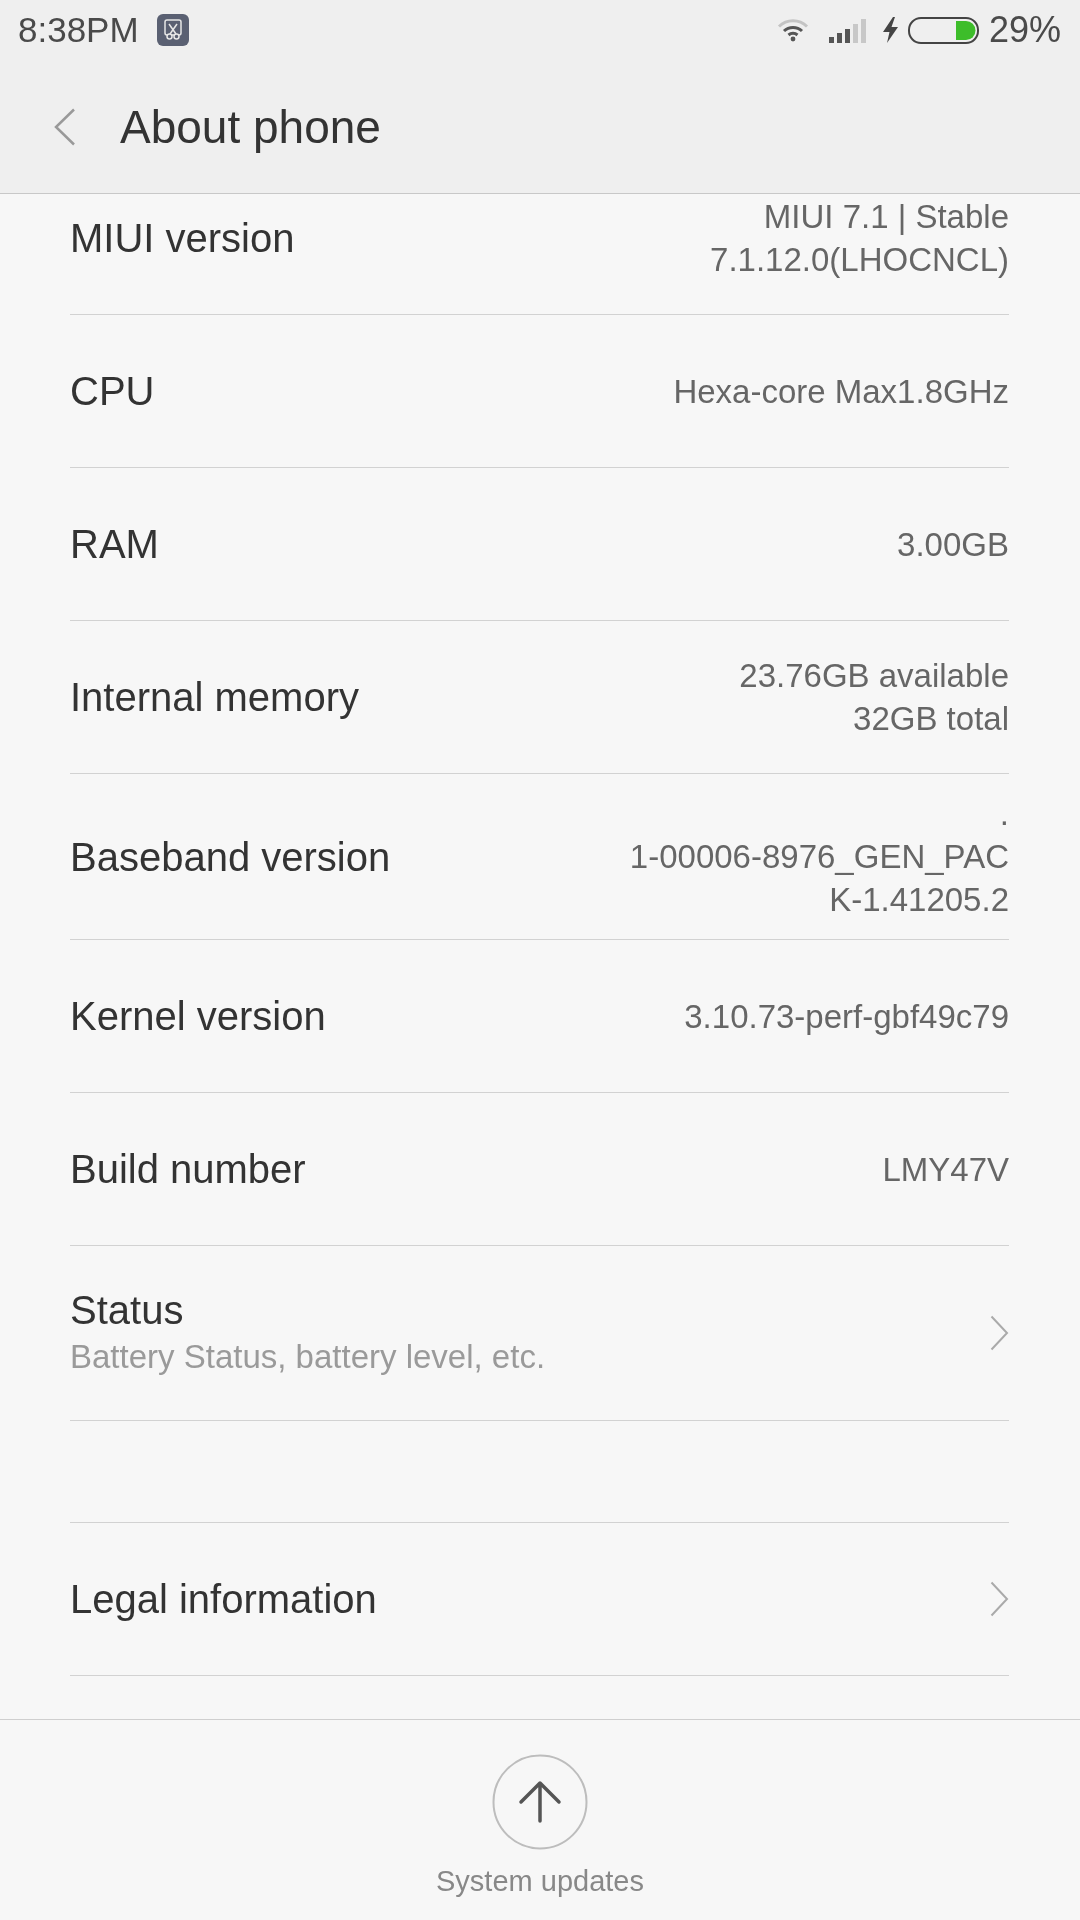 This screenshot has height=1920, width=1080. I want to click on setting-value: 3.10.73-perf-gbf49c79, so click(846, 1016).